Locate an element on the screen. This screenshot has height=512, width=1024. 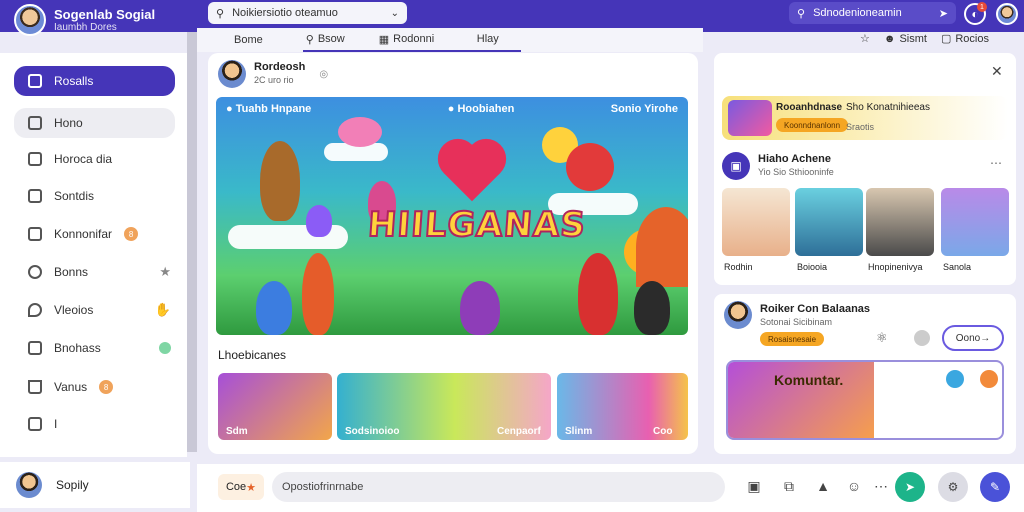
promo-small-text: Sraotis is located at coordinates (860, 127).